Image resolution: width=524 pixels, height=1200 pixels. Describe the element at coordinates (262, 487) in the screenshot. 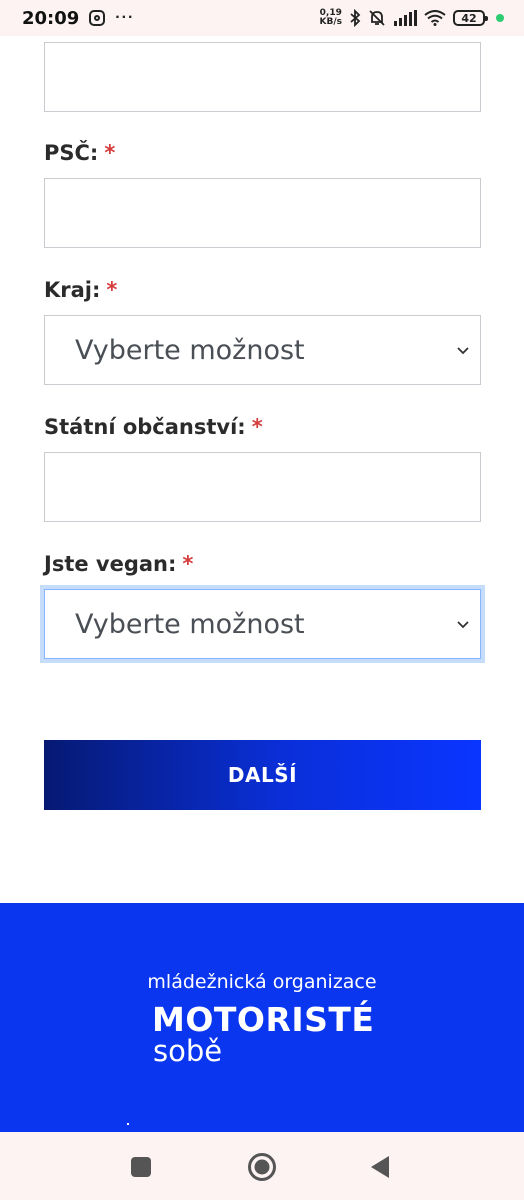

I see `citizenship-input` at that location.